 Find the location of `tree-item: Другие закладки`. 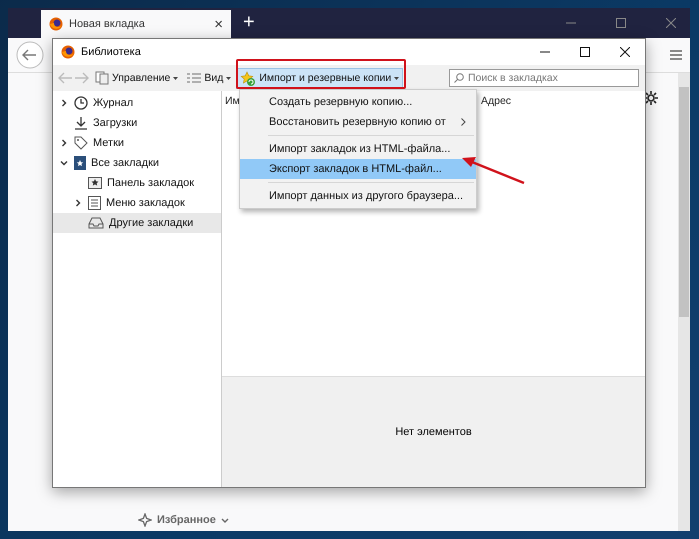

tree-item: Другие закладки is located at coordinates (137, 223).